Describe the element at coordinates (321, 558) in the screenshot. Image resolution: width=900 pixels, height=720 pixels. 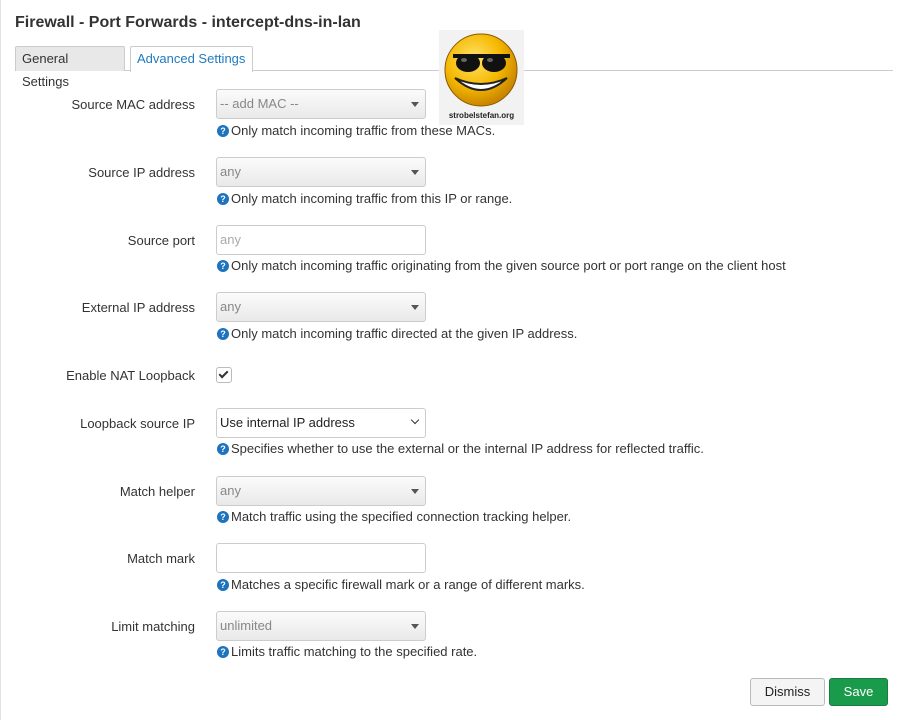
I see `match-mark-input` at that location.